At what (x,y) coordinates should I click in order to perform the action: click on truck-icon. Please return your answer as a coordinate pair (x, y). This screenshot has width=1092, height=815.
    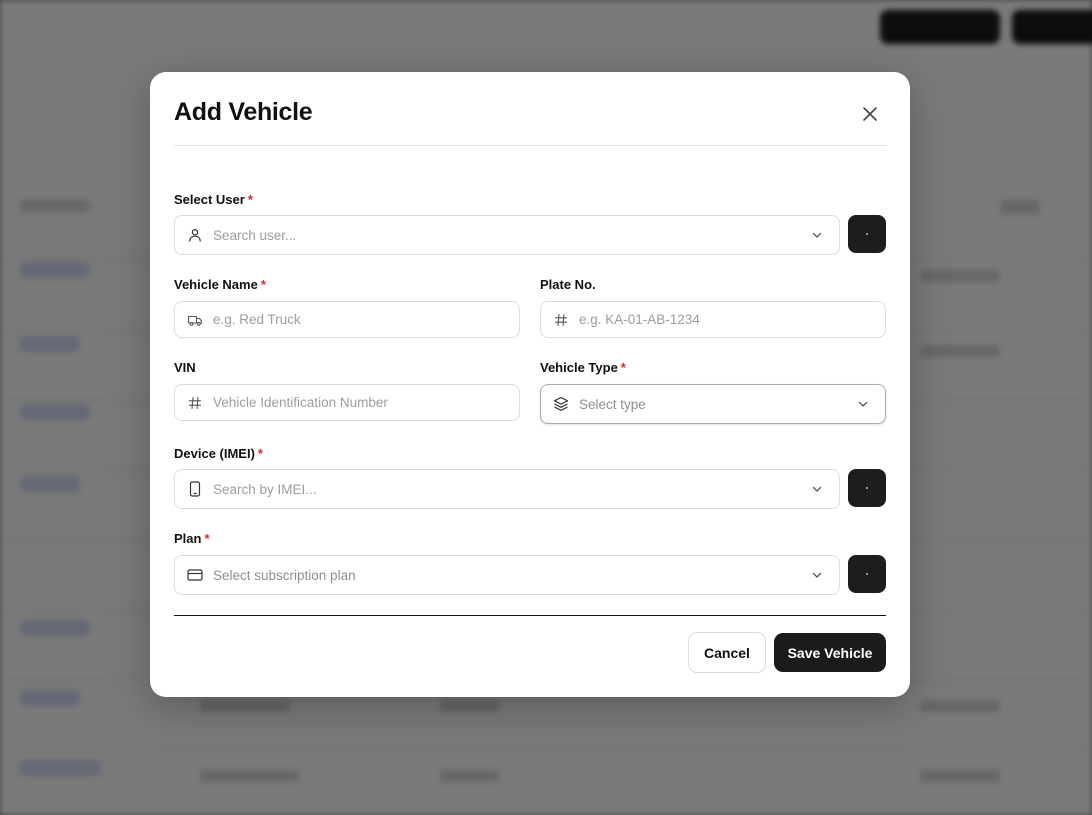
    Looking at the image, I should click on (195, 320).